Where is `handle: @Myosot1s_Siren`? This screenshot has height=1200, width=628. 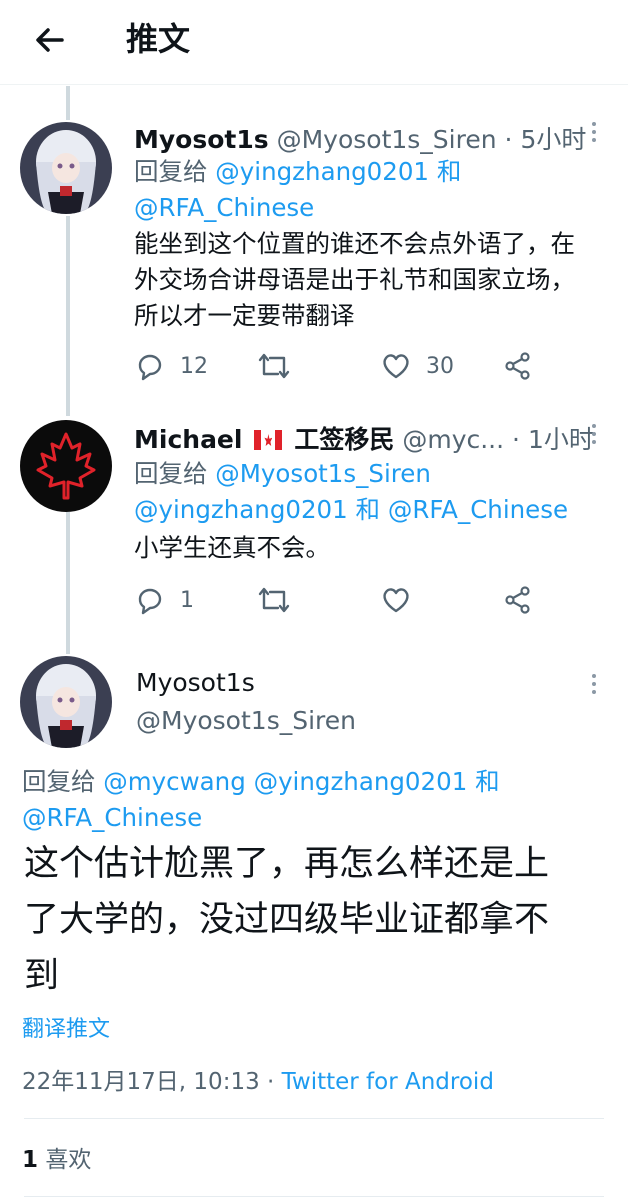
handle: @Myosot1s_Siren is located at coordinates (387, 139).